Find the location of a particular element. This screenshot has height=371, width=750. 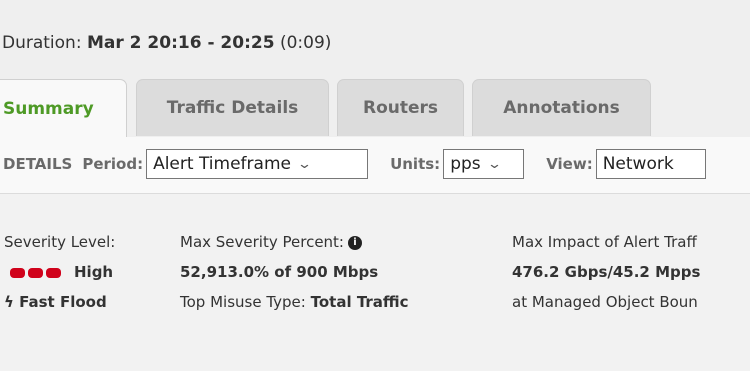

period-select: Alert Timeframe ⌄ is located at coordinates (257, 164).